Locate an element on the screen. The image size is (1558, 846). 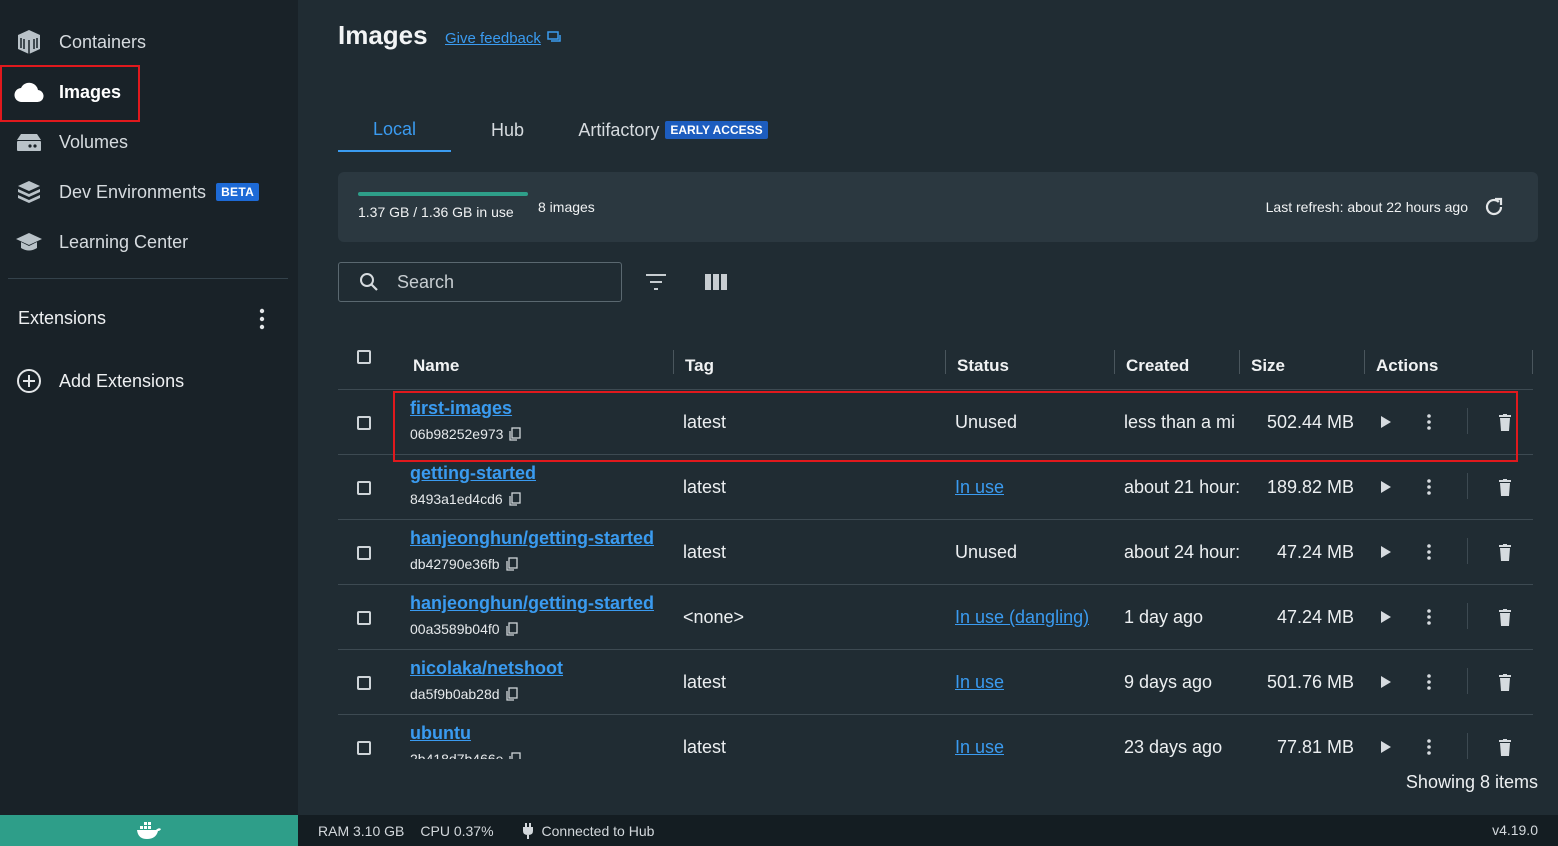
docker-whale-icon is located at coordinates (149, 830).